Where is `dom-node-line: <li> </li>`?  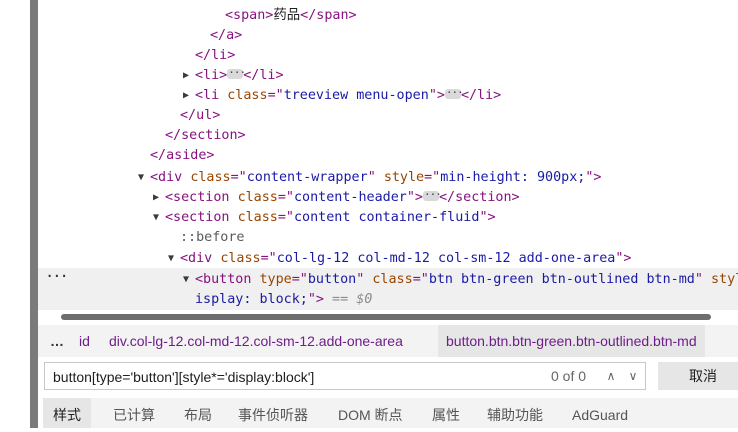
dom-node-line: <li> </li> is located at coordinates (239, 74).